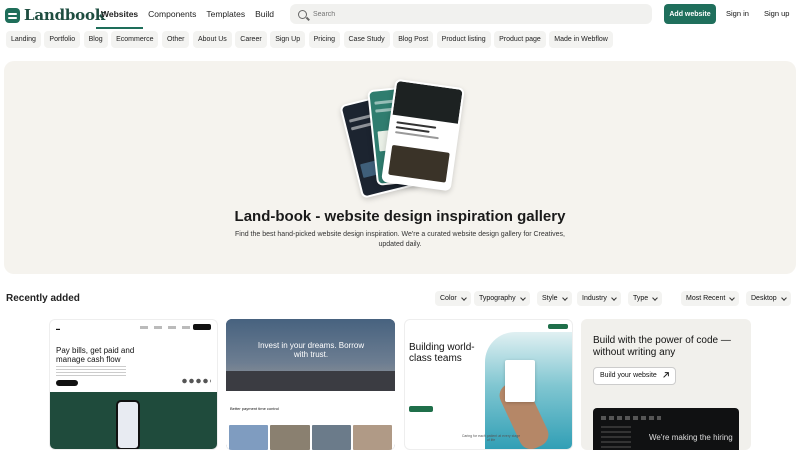 The image size is (800, 450). I want to click on chip-blog: Blog, so click(95, 39).